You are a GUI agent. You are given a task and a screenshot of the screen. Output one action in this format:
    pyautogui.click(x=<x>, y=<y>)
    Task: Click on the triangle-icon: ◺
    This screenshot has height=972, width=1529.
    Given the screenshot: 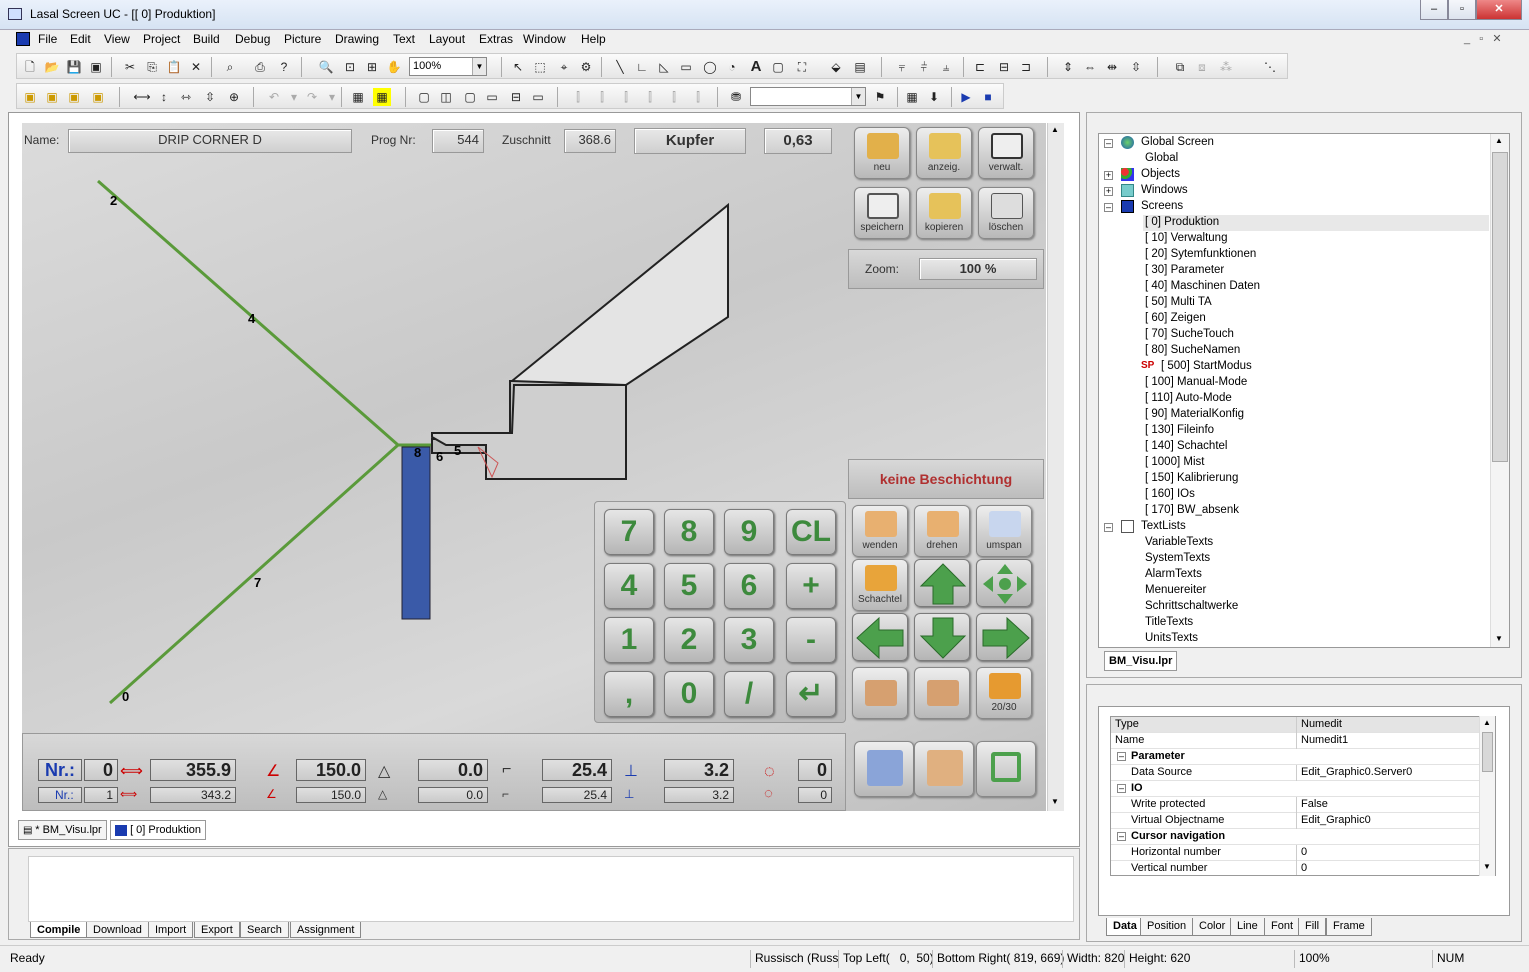 What is the action you would take?
    pyautogui.click(x=664, y=67)
    